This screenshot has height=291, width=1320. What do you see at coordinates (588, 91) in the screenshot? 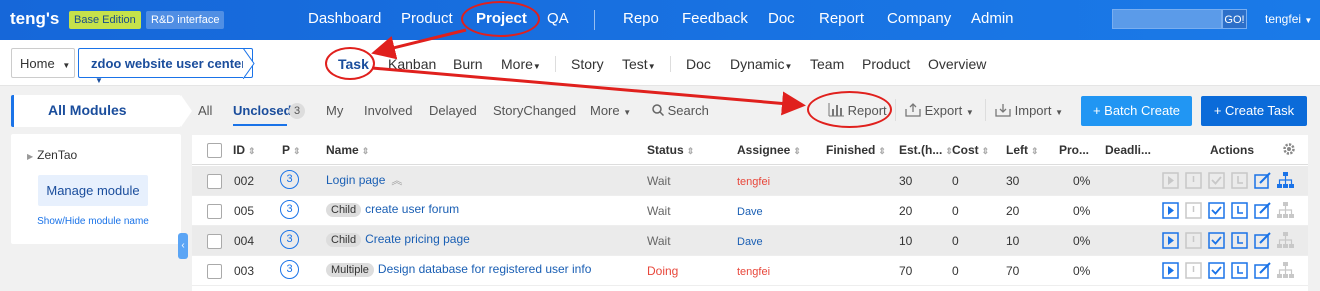
I see `arrow-task-to-report` at bounding box center [588, 91].